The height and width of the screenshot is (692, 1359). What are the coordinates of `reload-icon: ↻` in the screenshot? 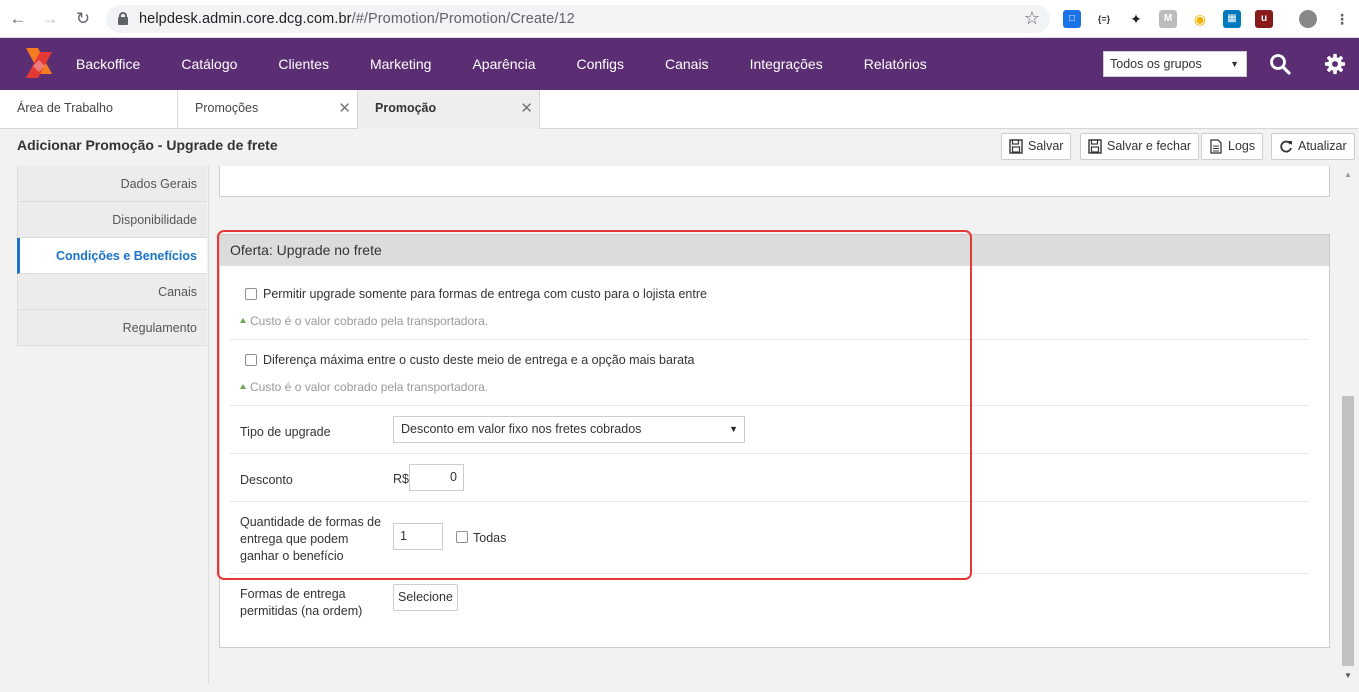 It's located at (83, 19).